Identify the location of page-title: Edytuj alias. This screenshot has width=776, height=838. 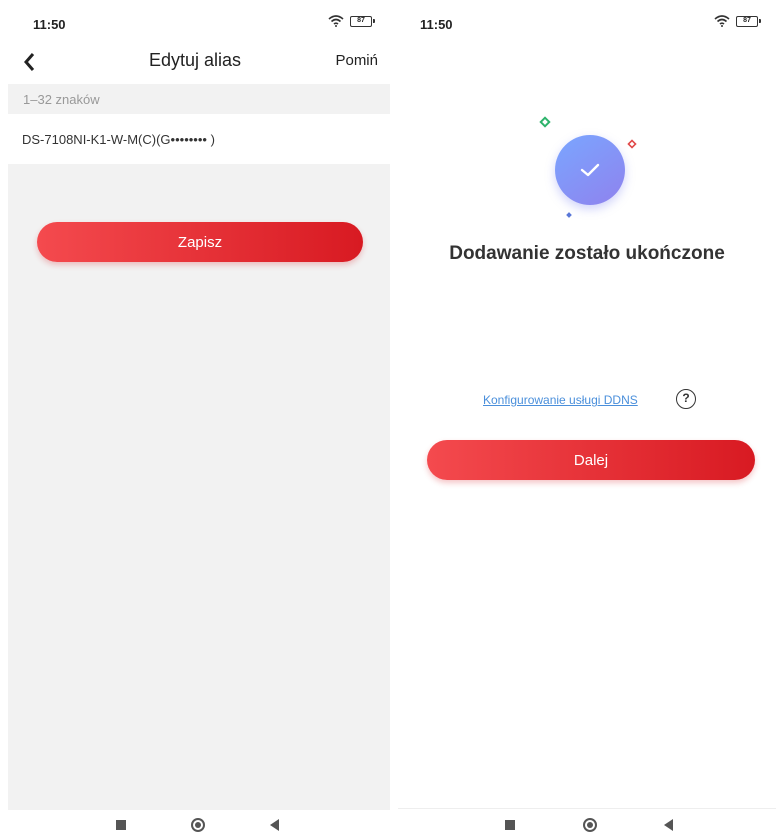
(195, 60).